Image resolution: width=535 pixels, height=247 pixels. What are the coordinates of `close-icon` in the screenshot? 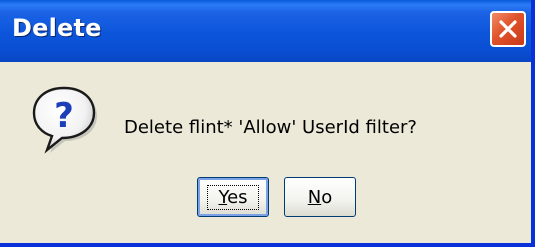 It's located at (508, 29).